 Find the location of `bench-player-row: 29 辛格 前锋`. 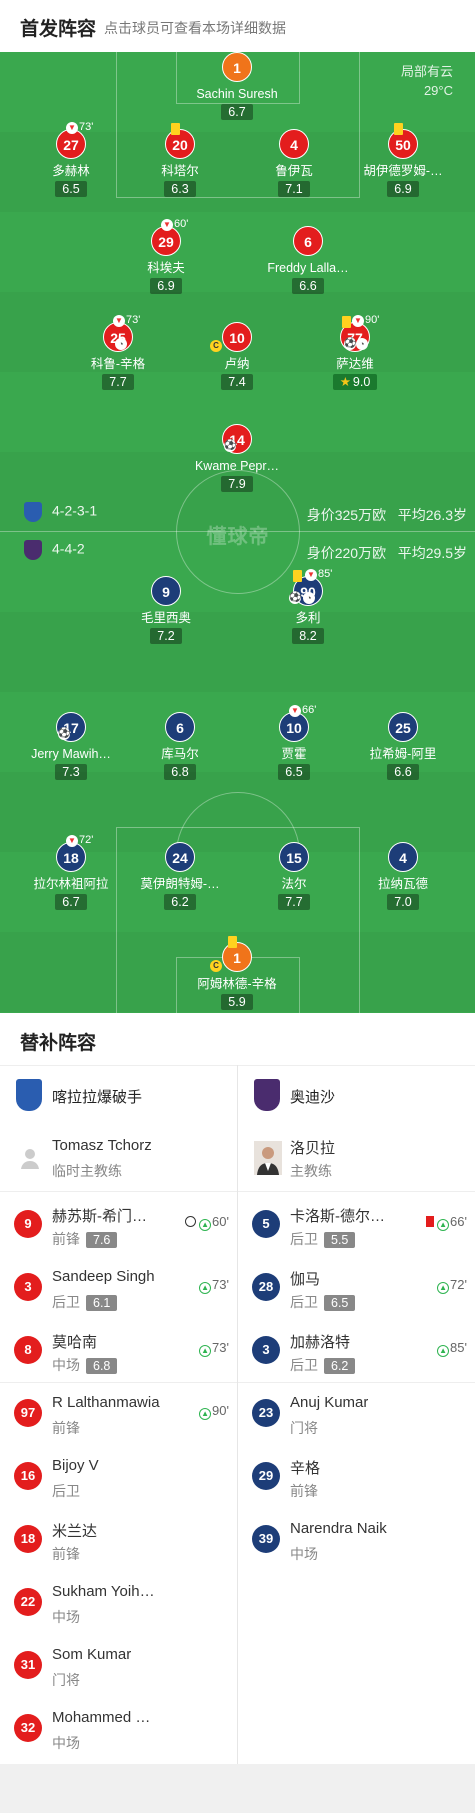

bench-player-row: 29 辛格 前锋 is located at coordinates (356, 1476).